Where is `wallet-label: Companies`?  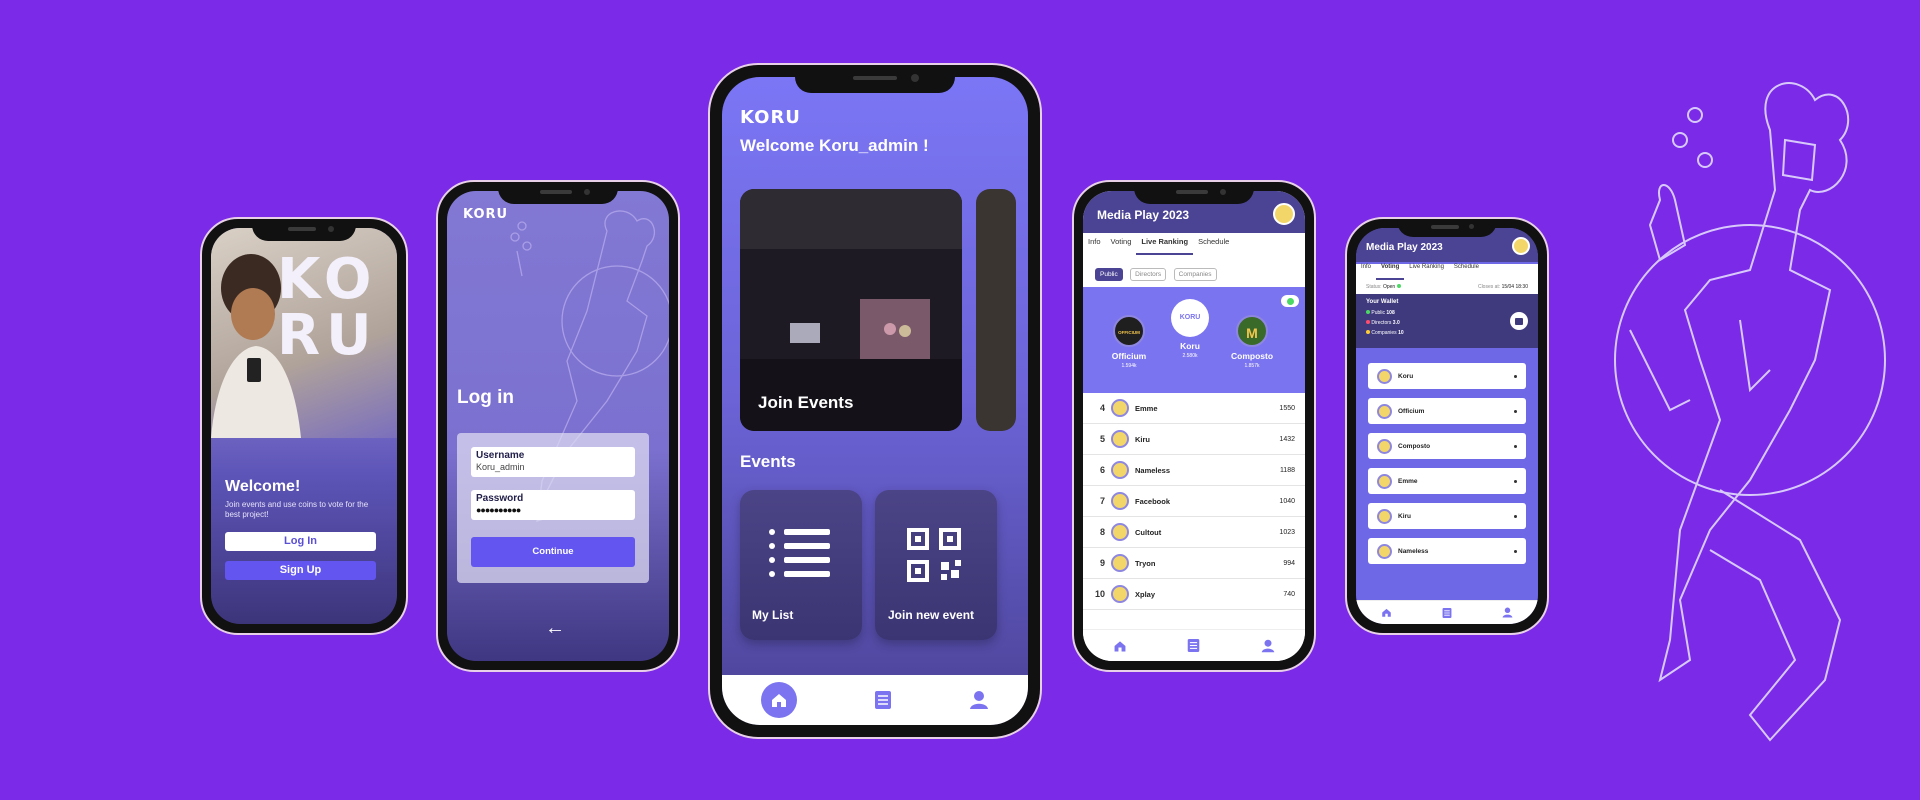
wallet-label: Companies is located at coordinates (1384, 333).